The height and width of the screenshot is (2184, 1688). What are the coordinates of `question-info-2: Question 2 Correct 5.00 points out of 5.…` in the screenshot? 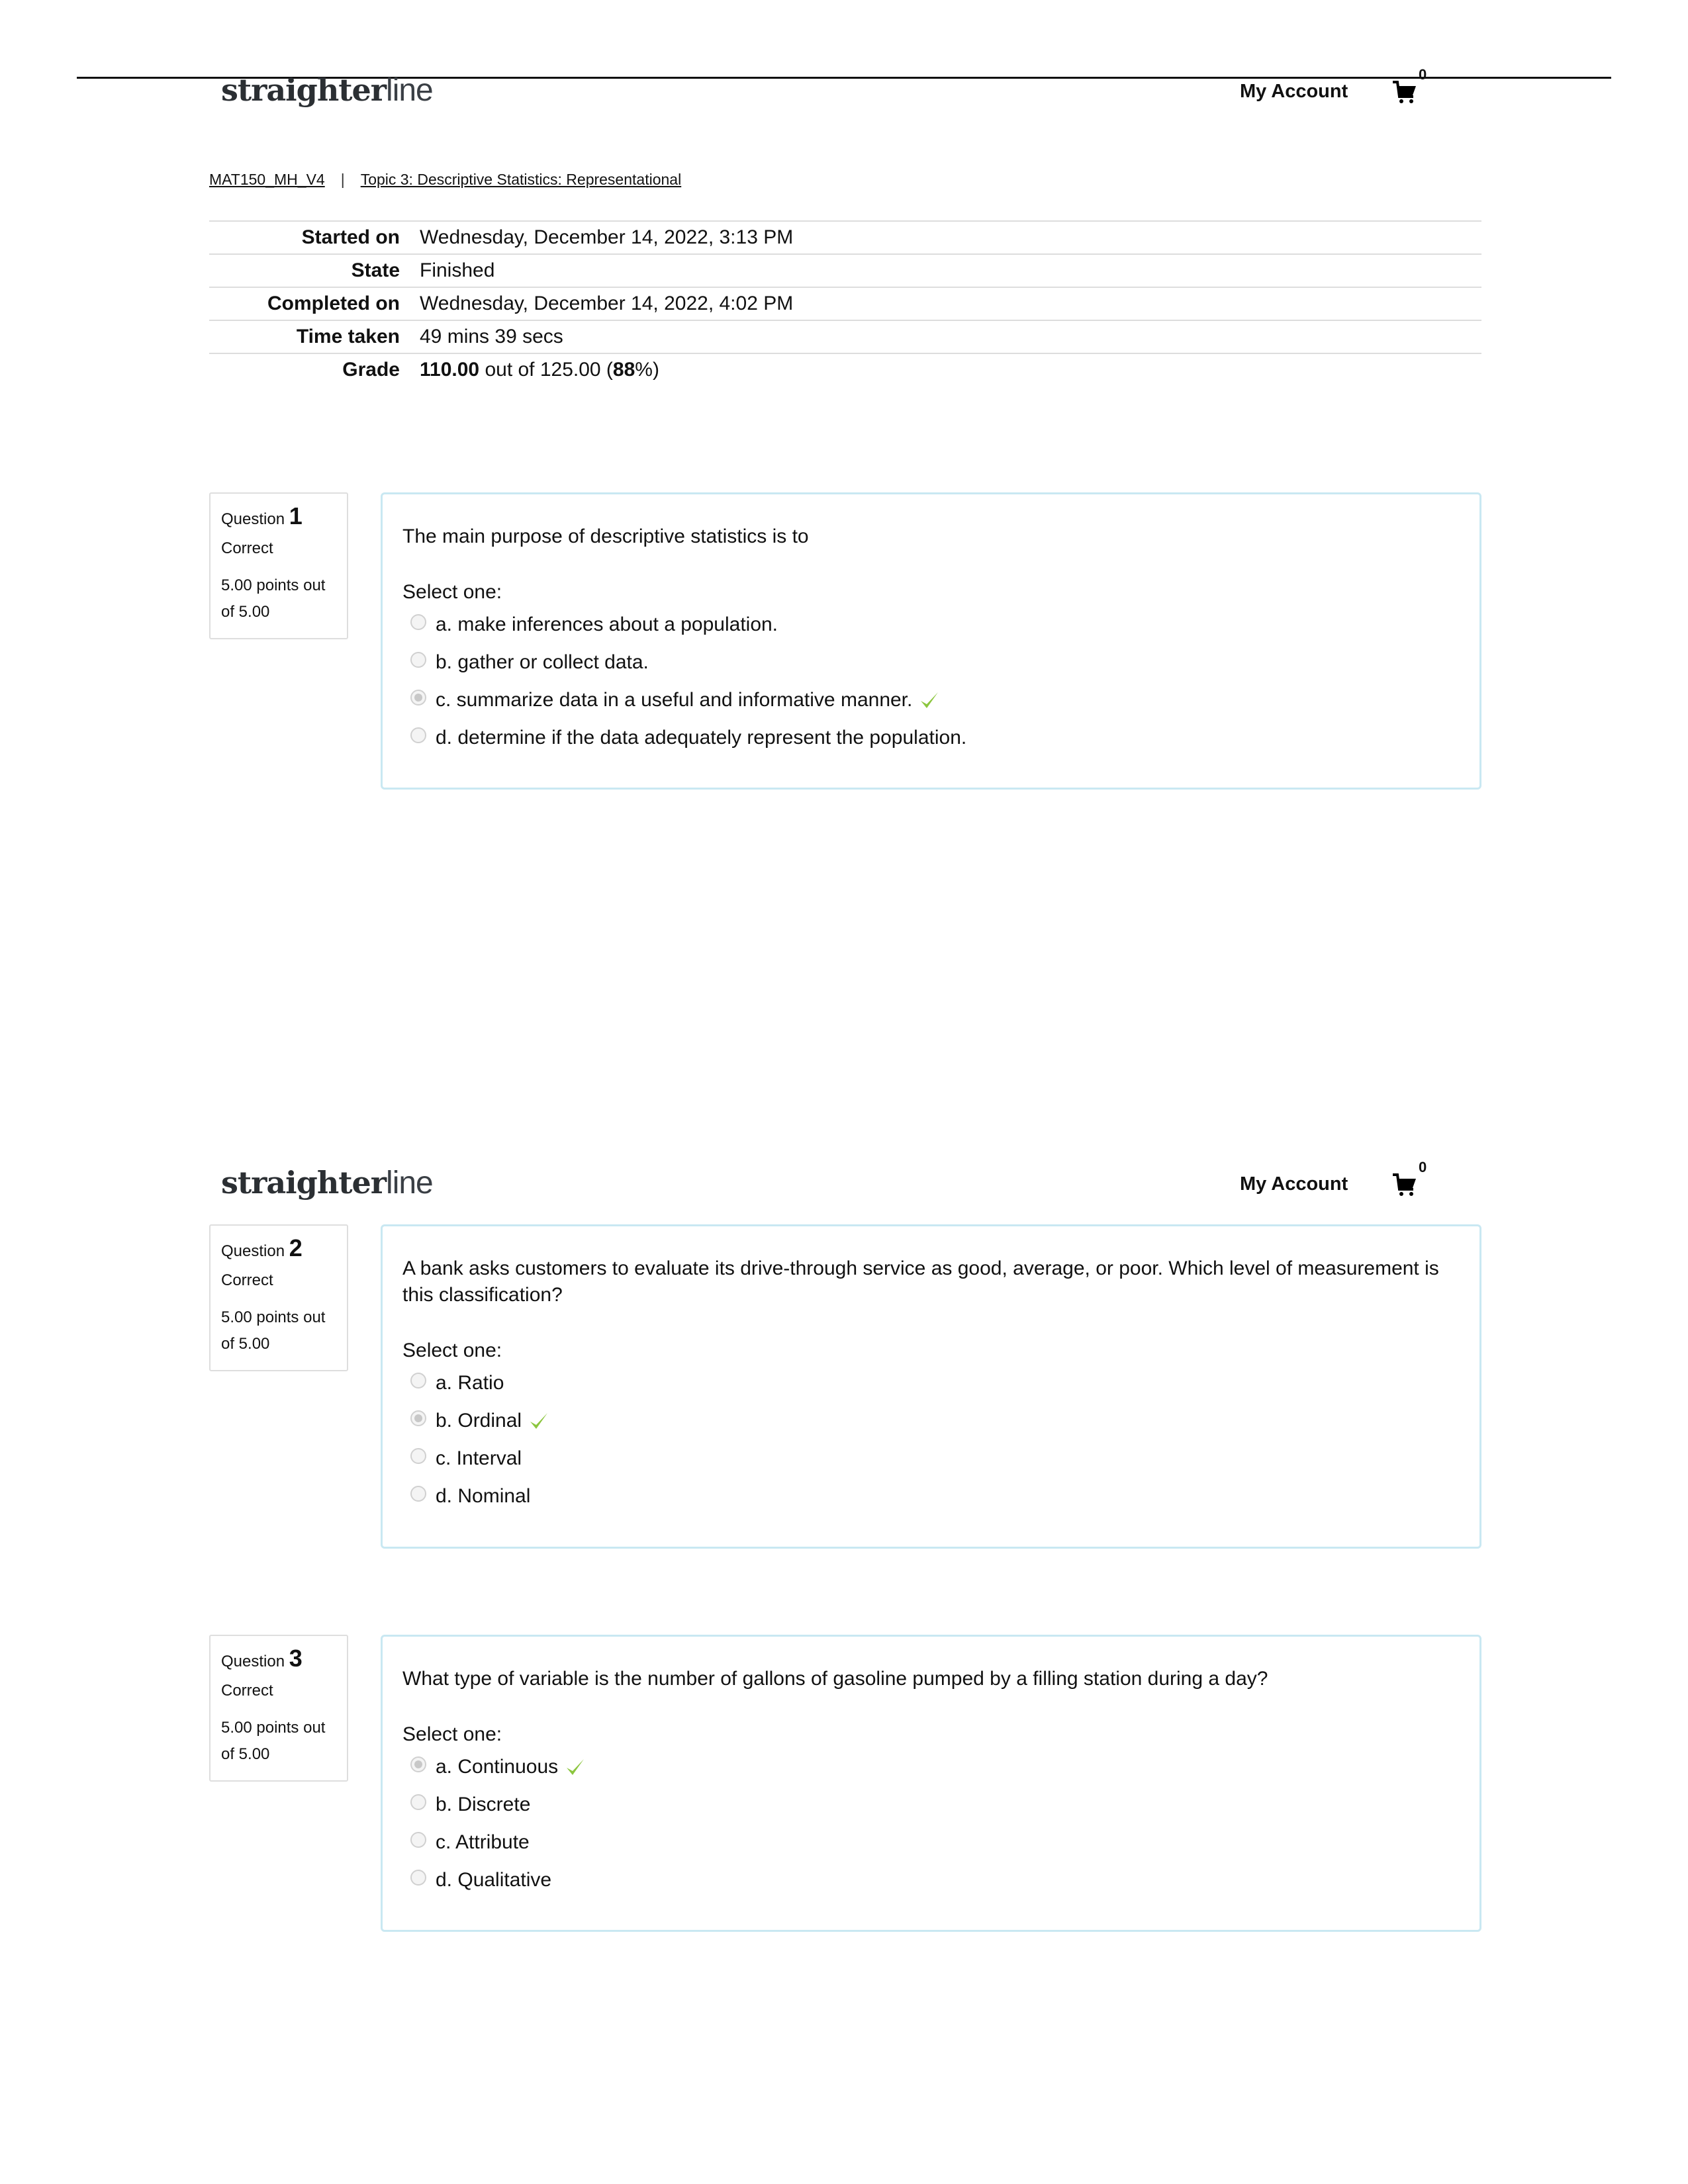 It's located at (278, 1297).